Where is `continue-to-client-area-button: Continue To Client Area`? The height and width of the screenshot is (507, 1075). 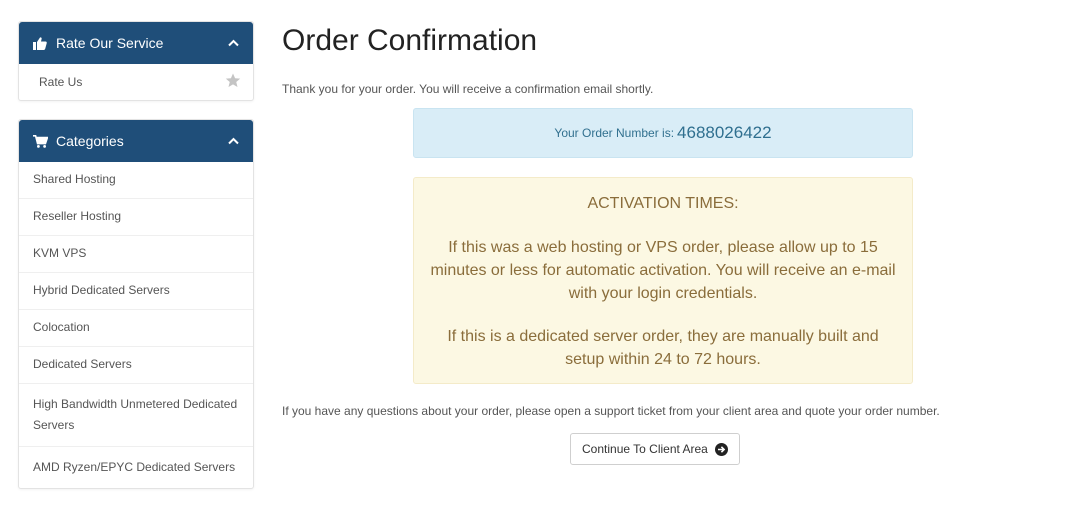
continue-to-client-area-button: Continue To Client Area is located at coordinates (655, 449).